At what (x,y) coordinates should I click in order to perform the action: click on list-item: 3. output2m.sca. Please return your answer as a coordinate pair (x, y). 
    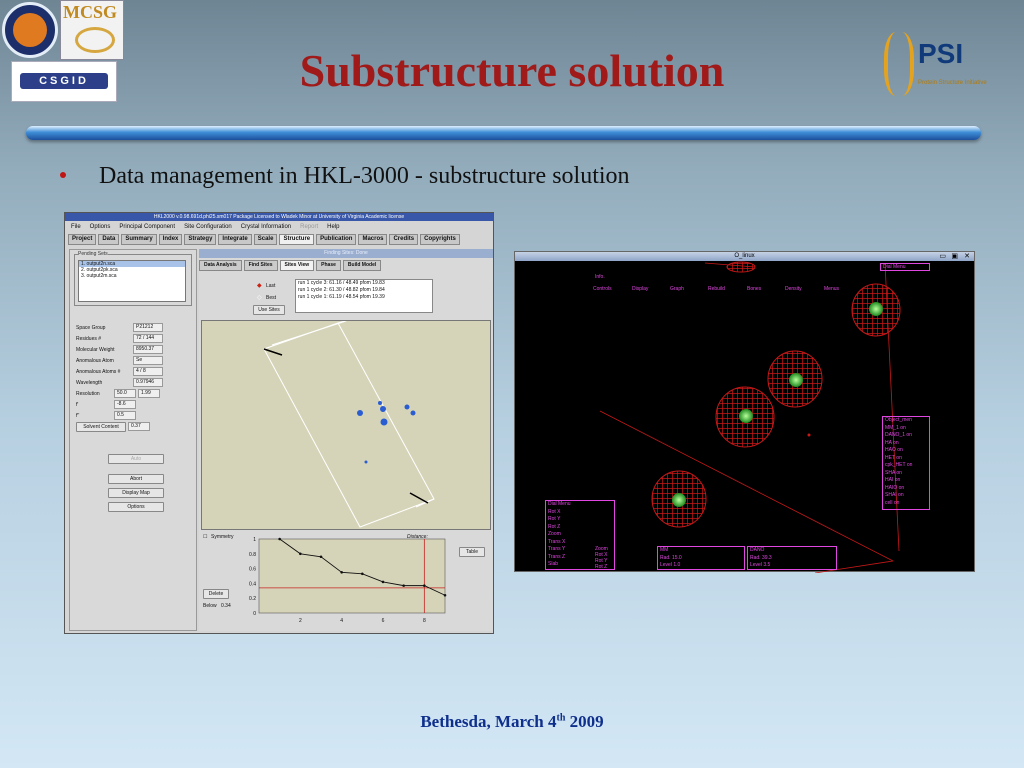
    Looking at the image, I should click on (132, 276).